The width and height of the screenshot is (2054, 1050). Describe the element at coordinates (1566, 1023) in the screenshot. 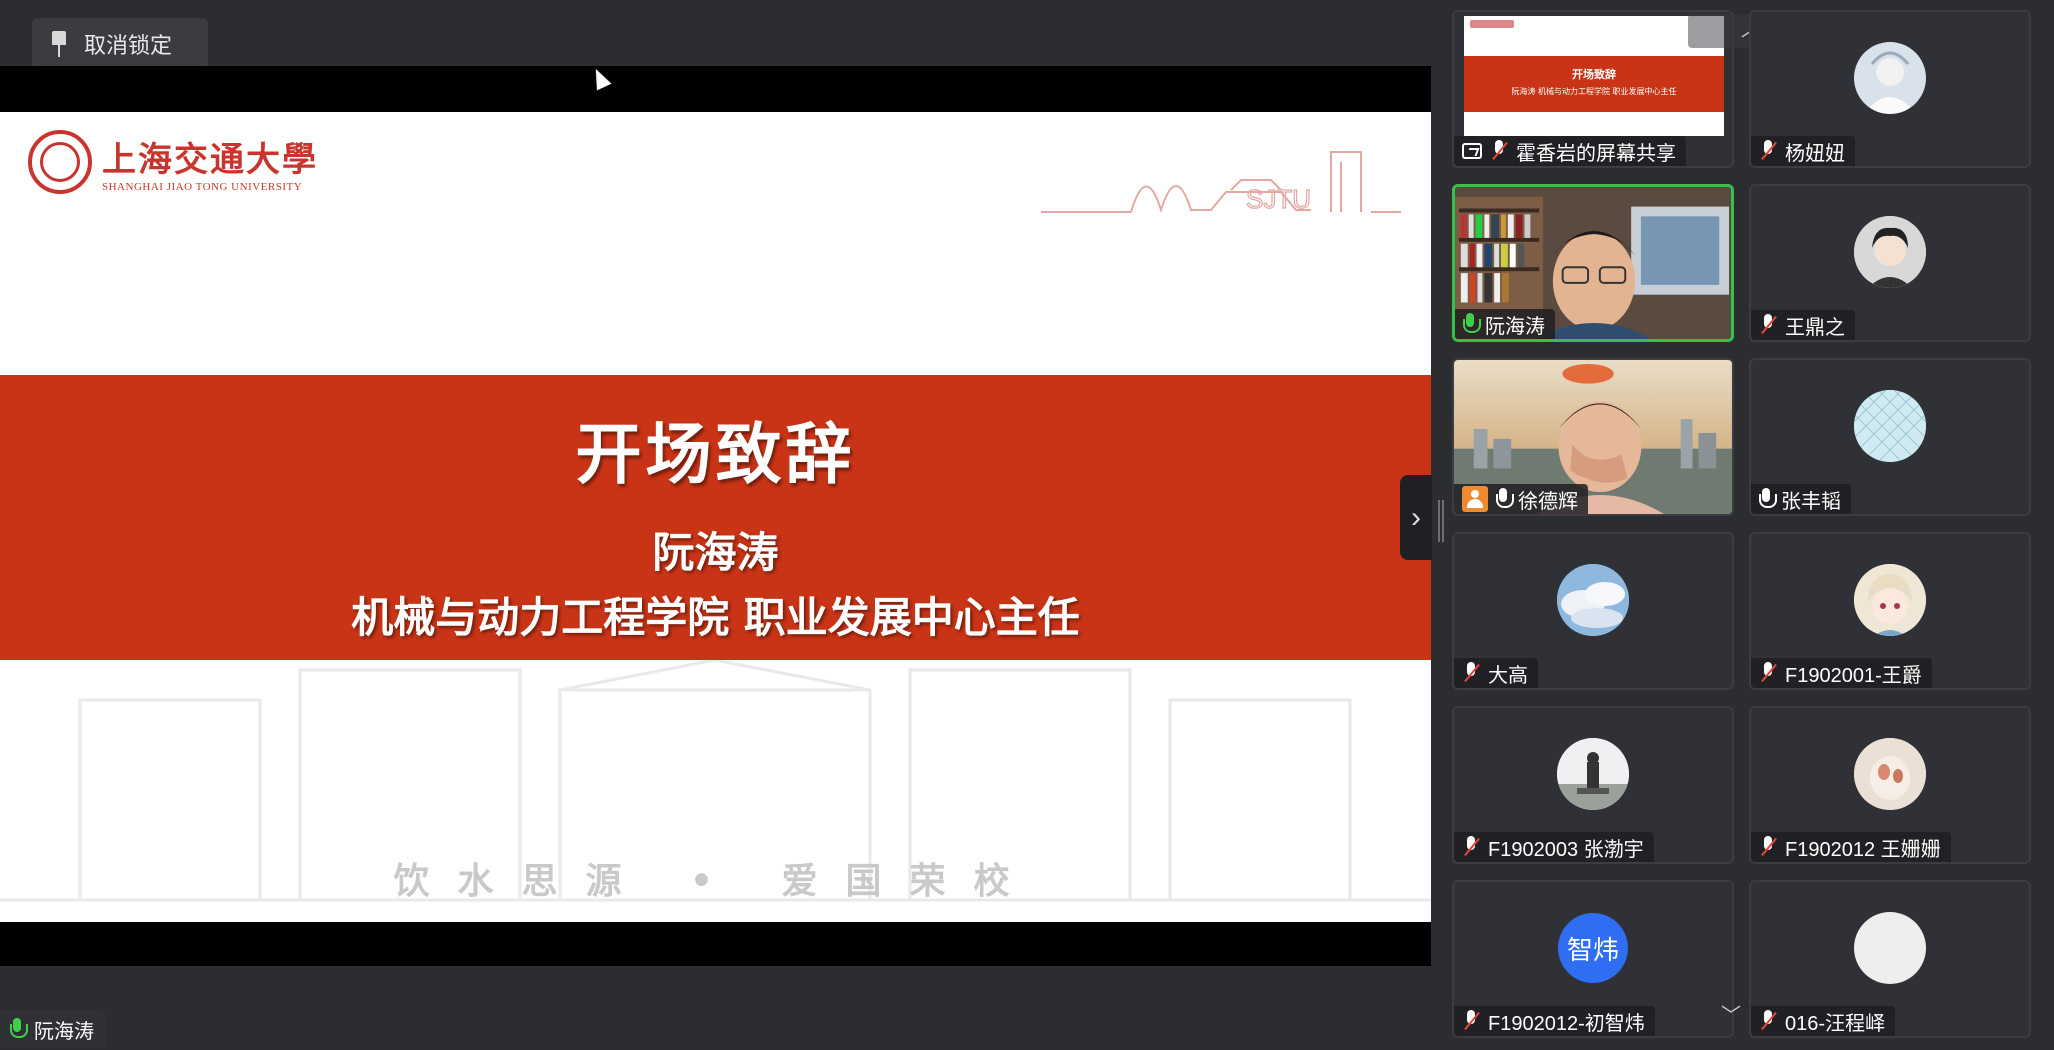

I see `participant-name: F1902012-初智炜` at that location.